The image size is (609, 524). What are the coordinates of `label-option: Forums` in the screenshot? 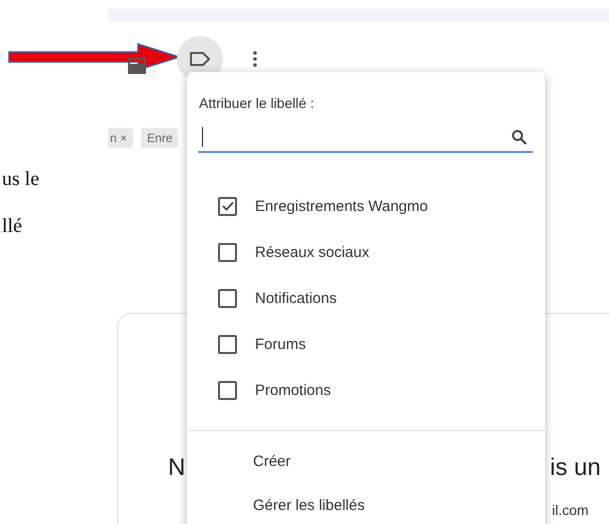 It's located at (366, 344).